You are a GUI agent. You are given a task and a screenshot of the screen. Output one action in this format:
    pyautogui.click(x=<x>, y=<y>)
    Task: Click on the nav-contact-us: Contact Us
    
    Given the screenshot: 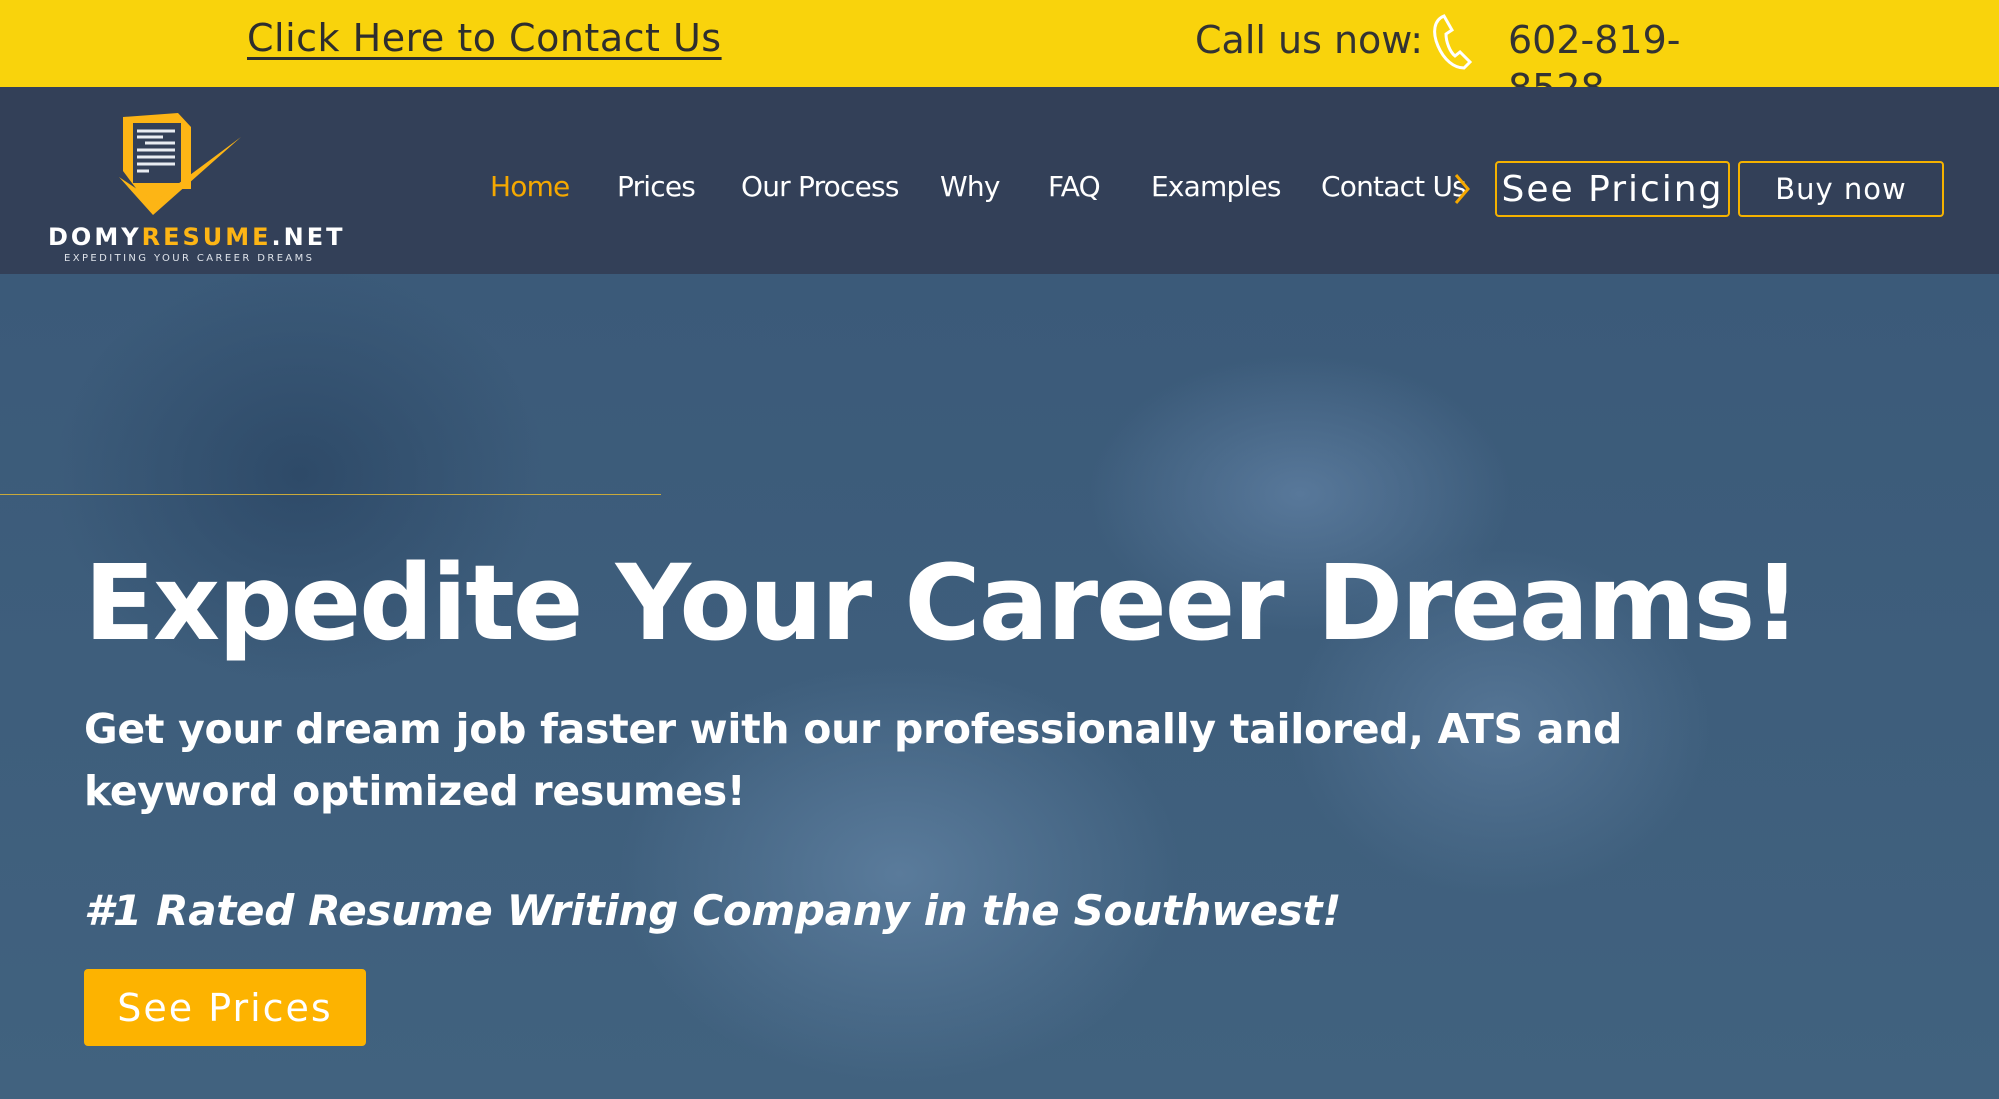 What is the action you would take?
    pyautogui.click(x=1394, y=186)
    